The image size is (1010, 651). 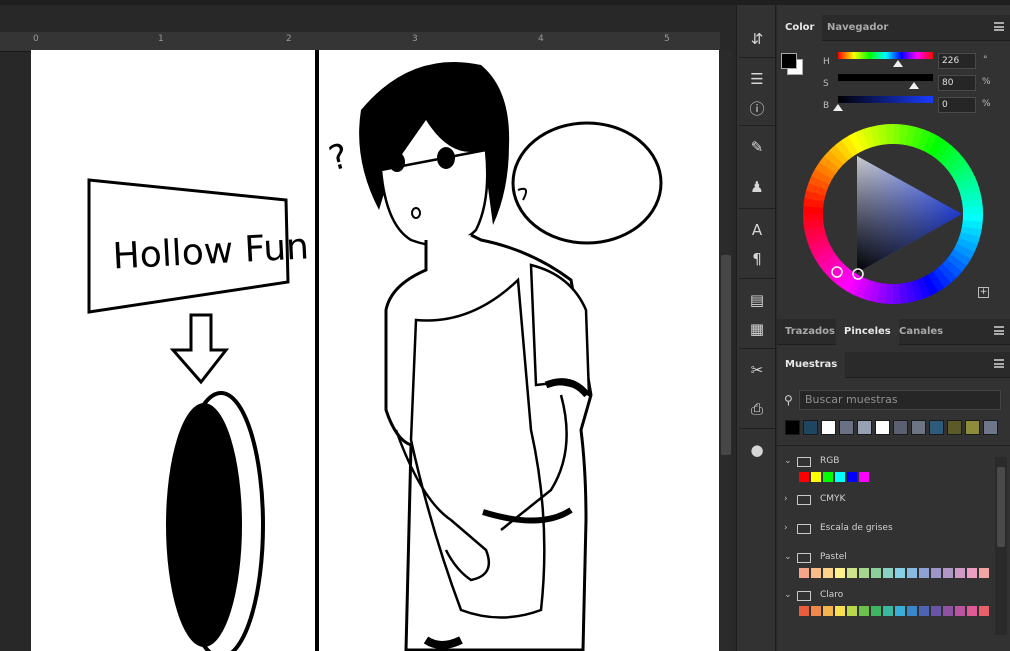 I want to click on brightness-field: 0, so click(x=957, y=105).